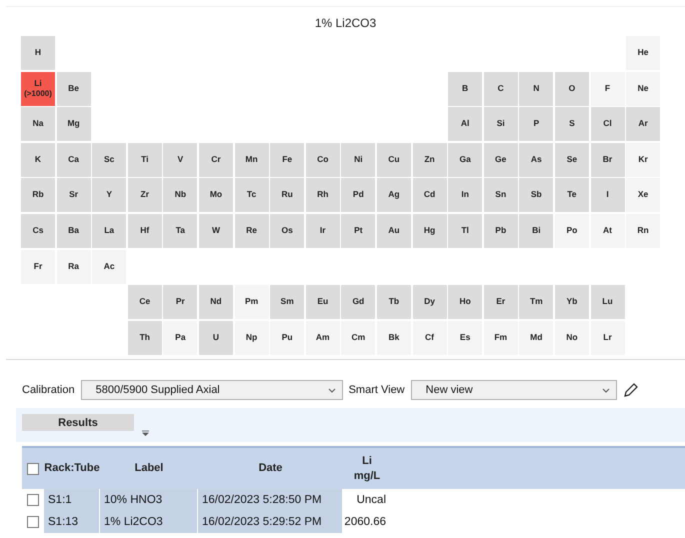  Describe the element at coordinates (429, 195) in the screenshot. I see `element-tile: Cd` at that location.